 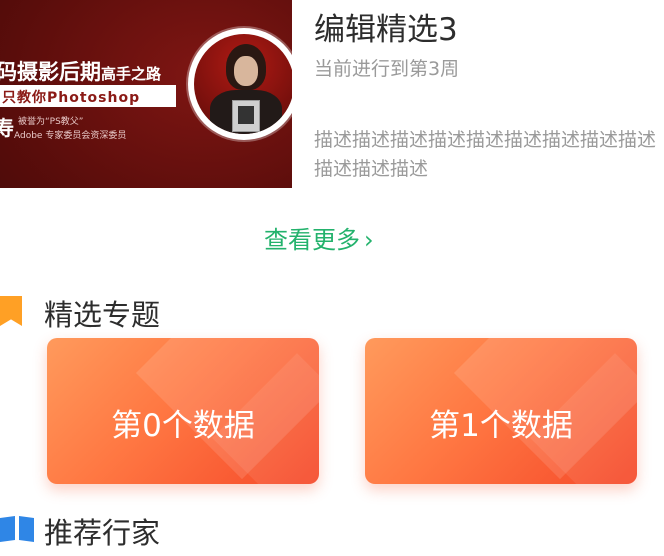 I want to click on bookmark-icon, so click(x=11, y=311).